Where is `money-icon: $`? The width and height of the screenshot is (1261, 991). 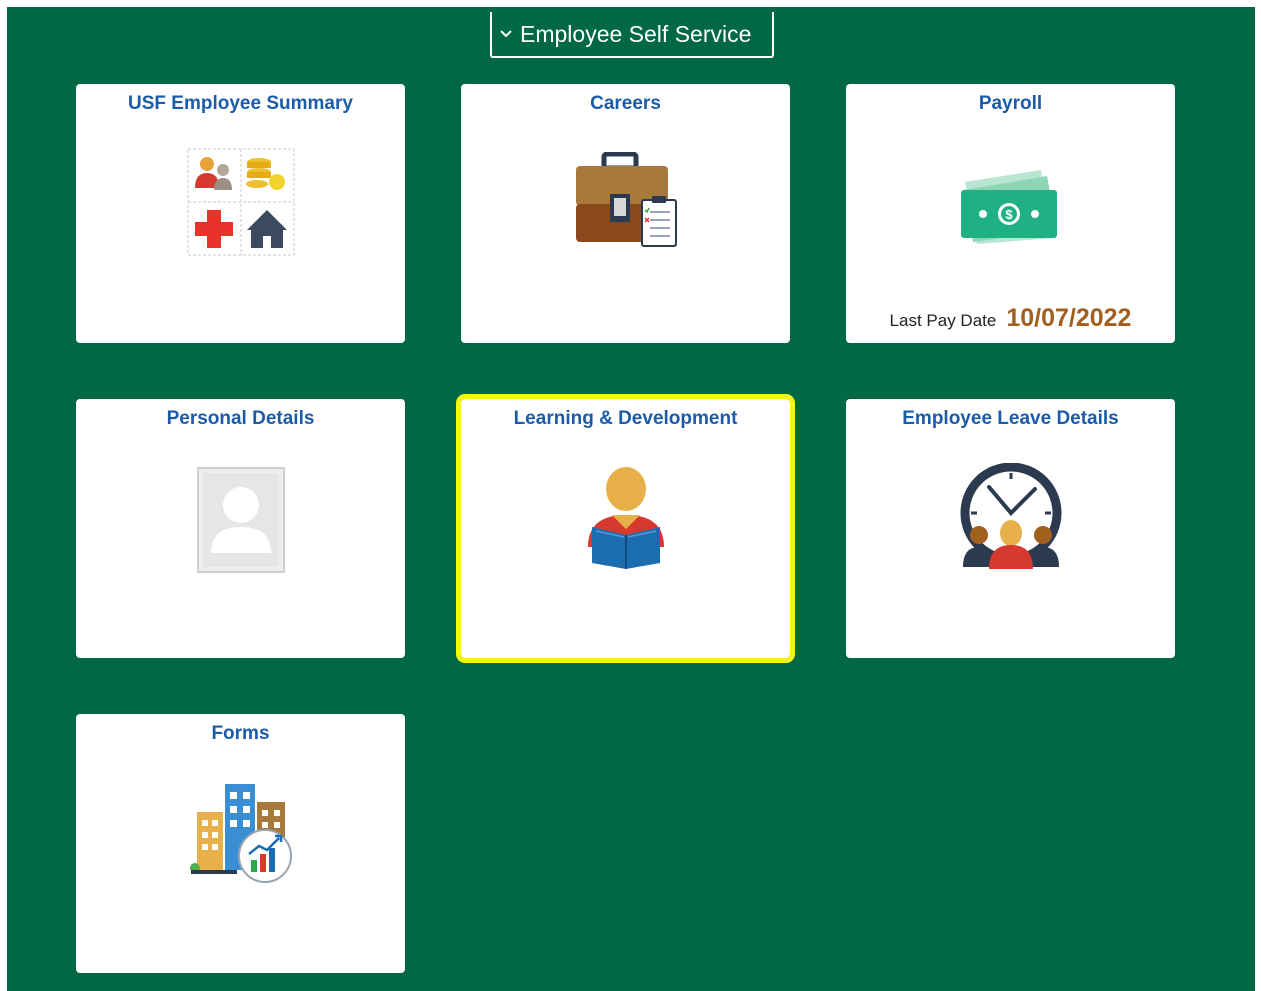
money-icon: $ is located at coordinates (1008, 207).